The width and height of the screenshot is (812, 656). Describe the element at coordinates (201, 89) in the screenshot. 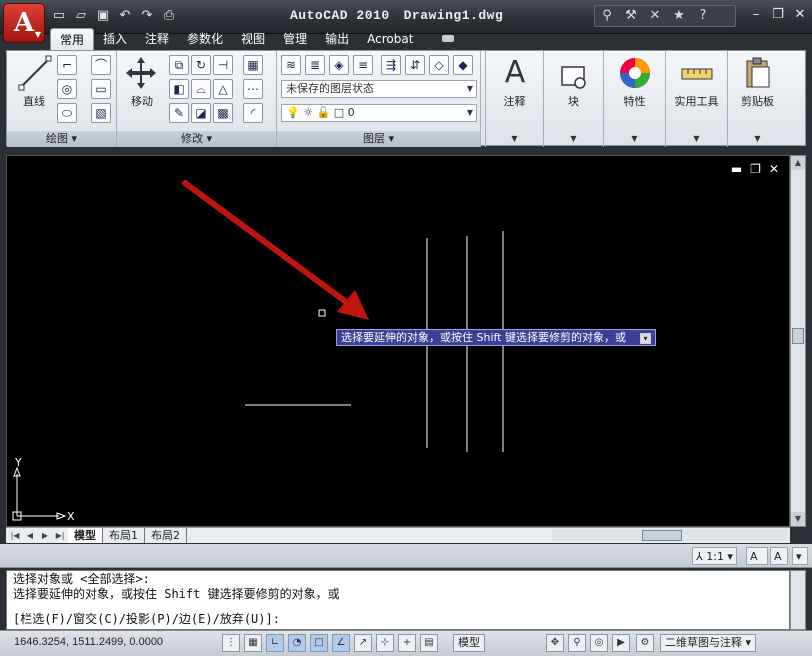

I see `fillet-icon: ⌓` at that location.